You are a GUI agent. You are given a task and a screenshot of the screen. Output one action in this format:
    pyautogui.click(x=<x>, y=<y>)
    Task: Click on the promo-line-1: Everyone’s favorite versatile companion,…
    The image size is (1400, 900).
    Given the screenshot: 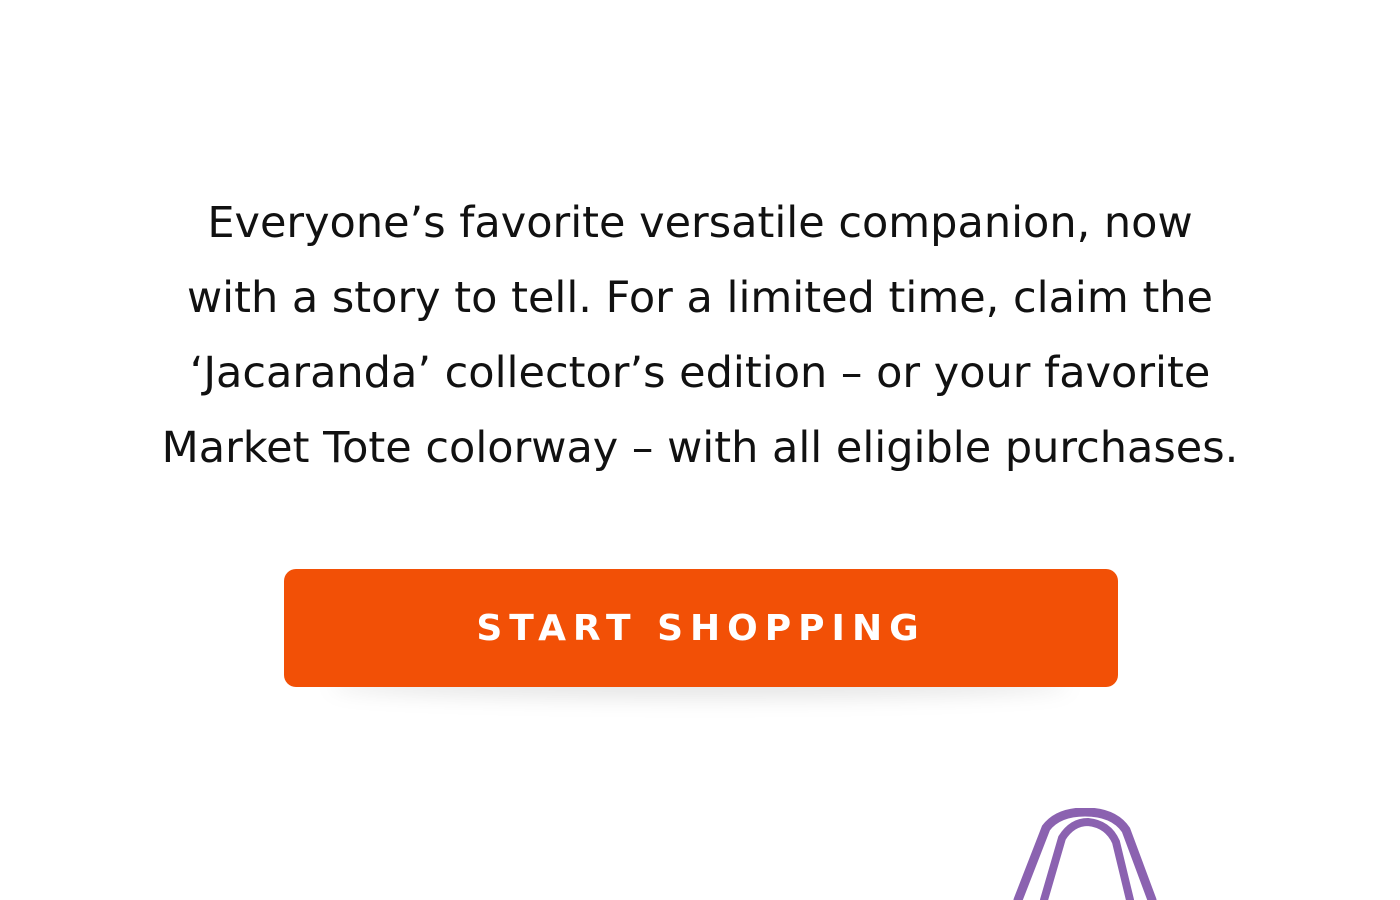 What is the action you would take?
    pyautogui.click(x=700, y=223)
    